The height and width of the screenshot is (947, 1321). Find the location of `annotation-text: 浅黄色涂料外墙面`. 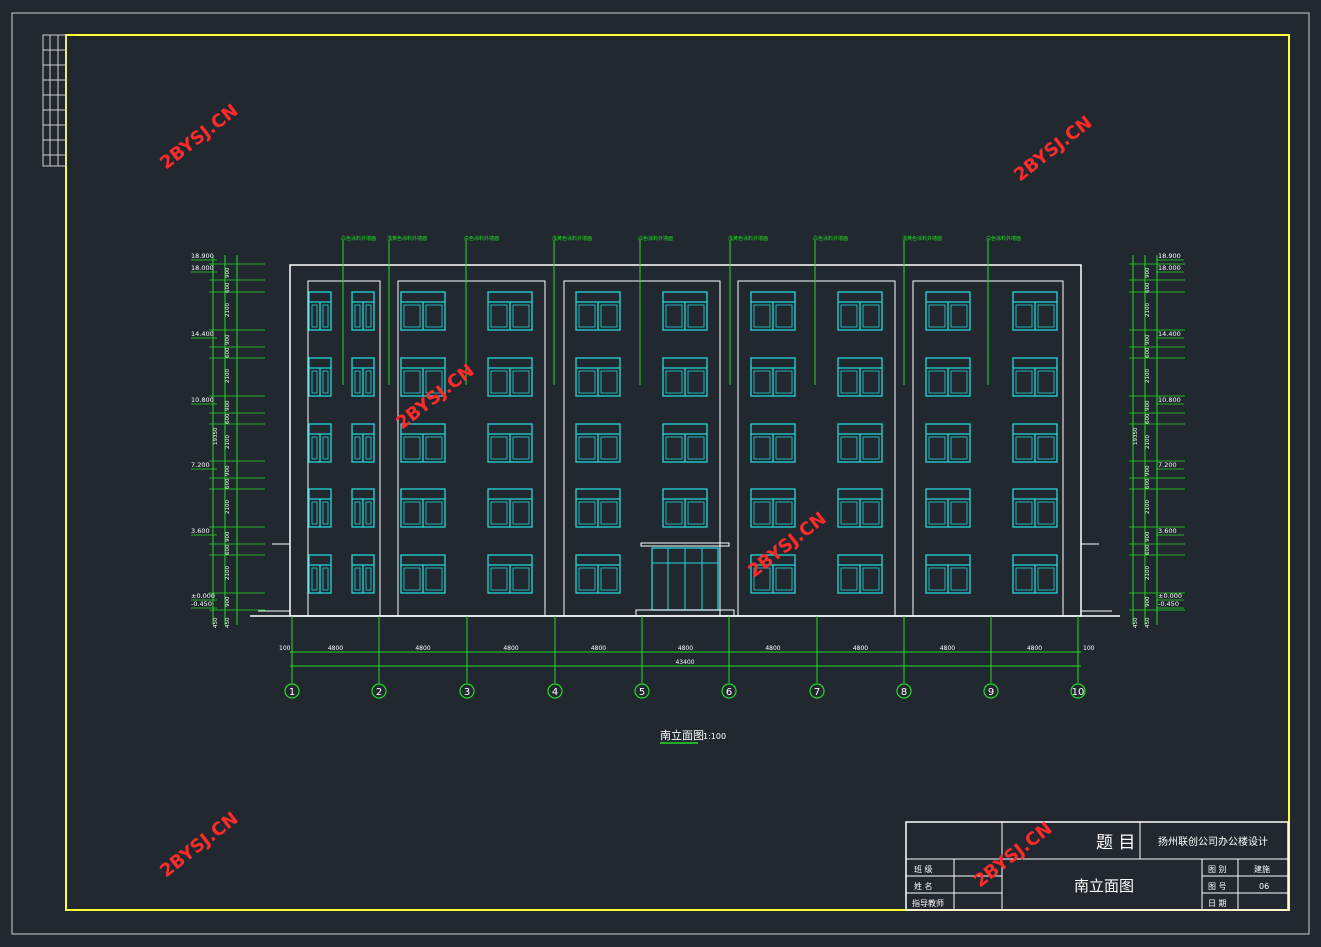

annotation-text: 浅黄色涂料外墙面 is located at coordinates (748, 238).